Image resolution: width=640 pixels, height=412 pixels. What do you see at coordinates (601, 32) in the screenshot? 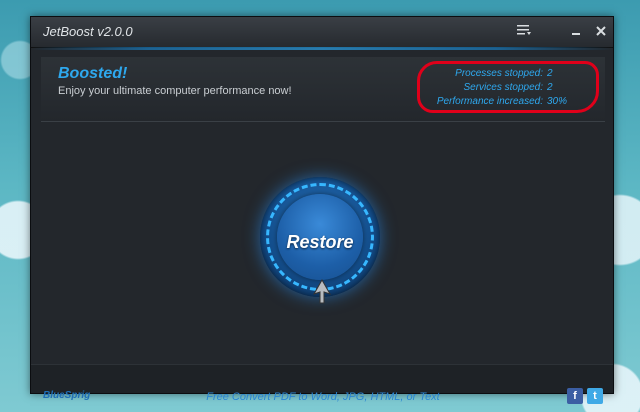
I see `close-icon` at bounding box center [601, 32].